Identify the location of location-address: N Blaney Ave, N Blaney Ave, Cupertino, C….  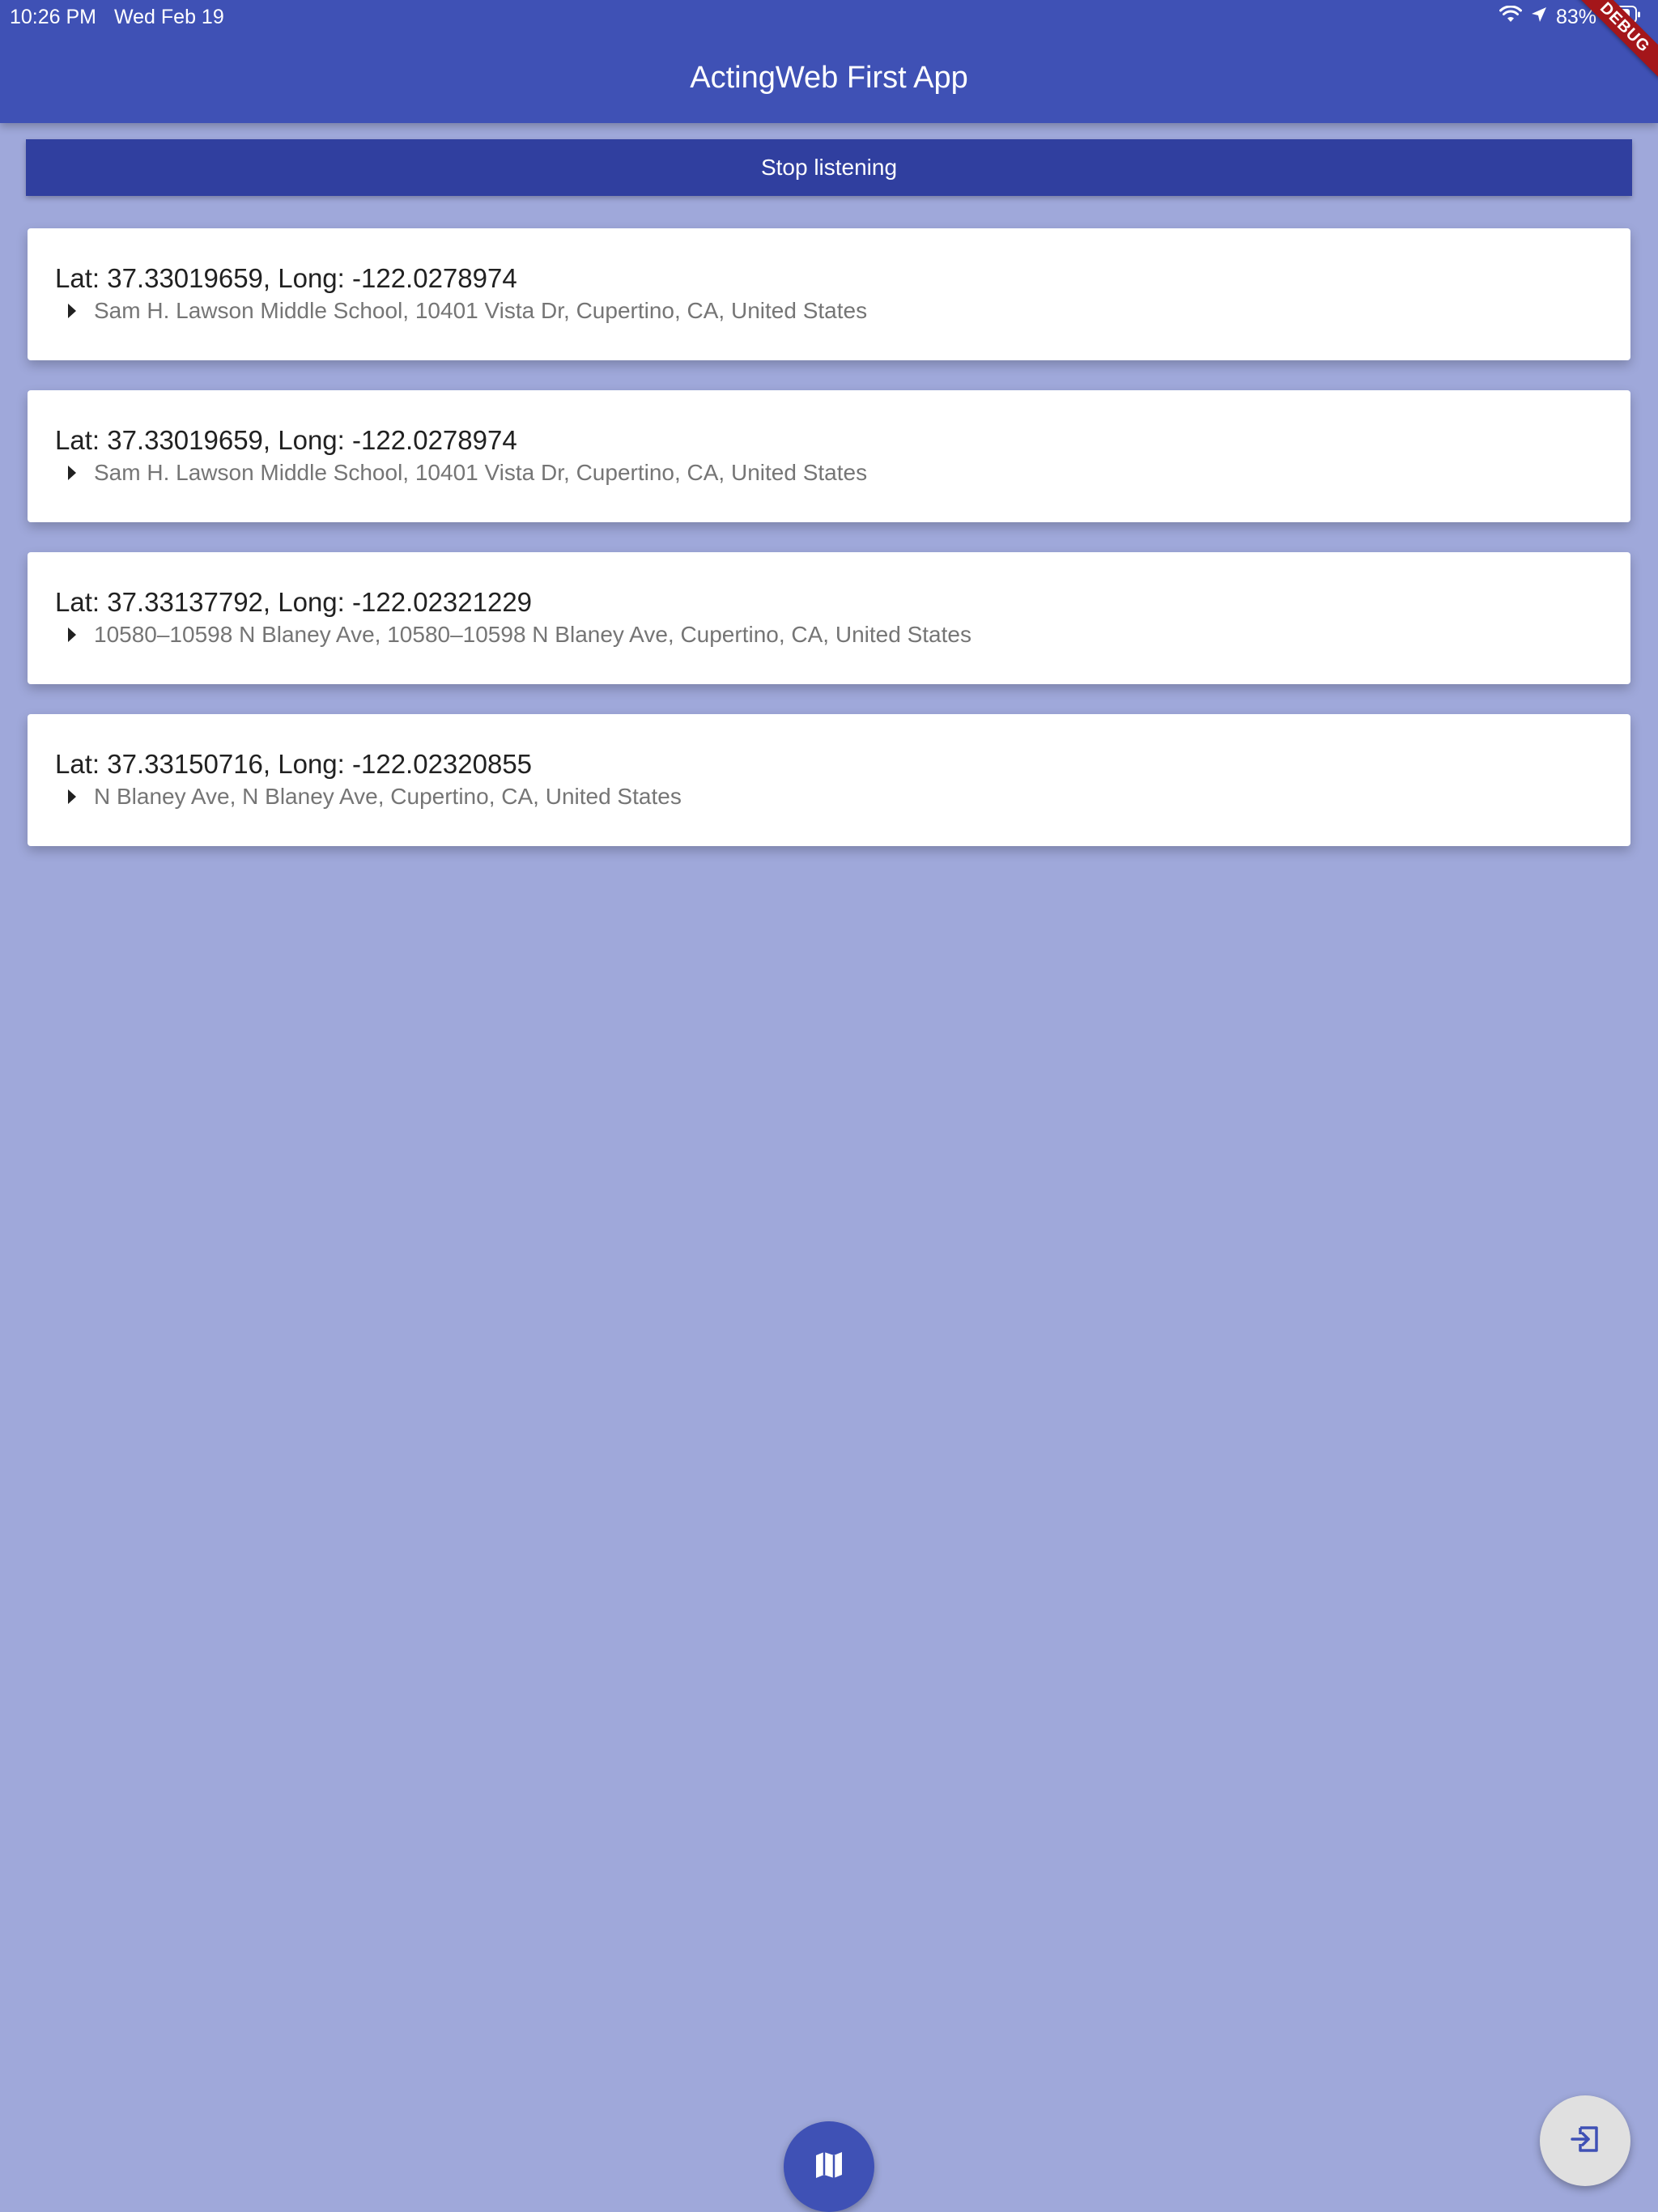
(388, 797).